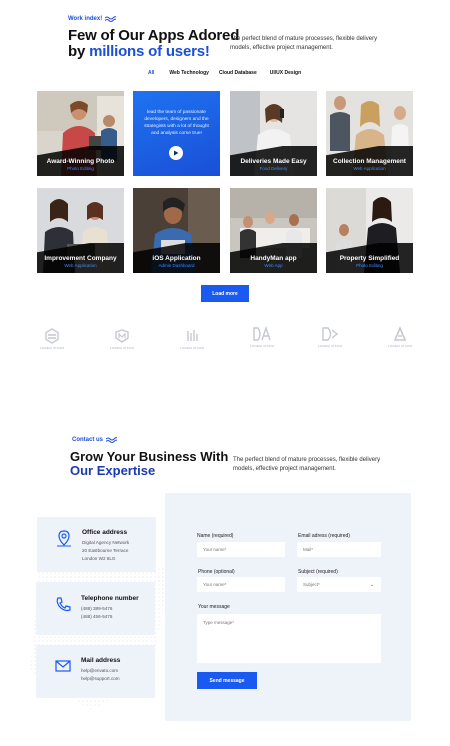 The height and width of the screenshot is (746, 450). What do you see at coordinates (225, 293) in the screenshot?
I see `load-more-button: Load more` at bounding box center [225, 293].